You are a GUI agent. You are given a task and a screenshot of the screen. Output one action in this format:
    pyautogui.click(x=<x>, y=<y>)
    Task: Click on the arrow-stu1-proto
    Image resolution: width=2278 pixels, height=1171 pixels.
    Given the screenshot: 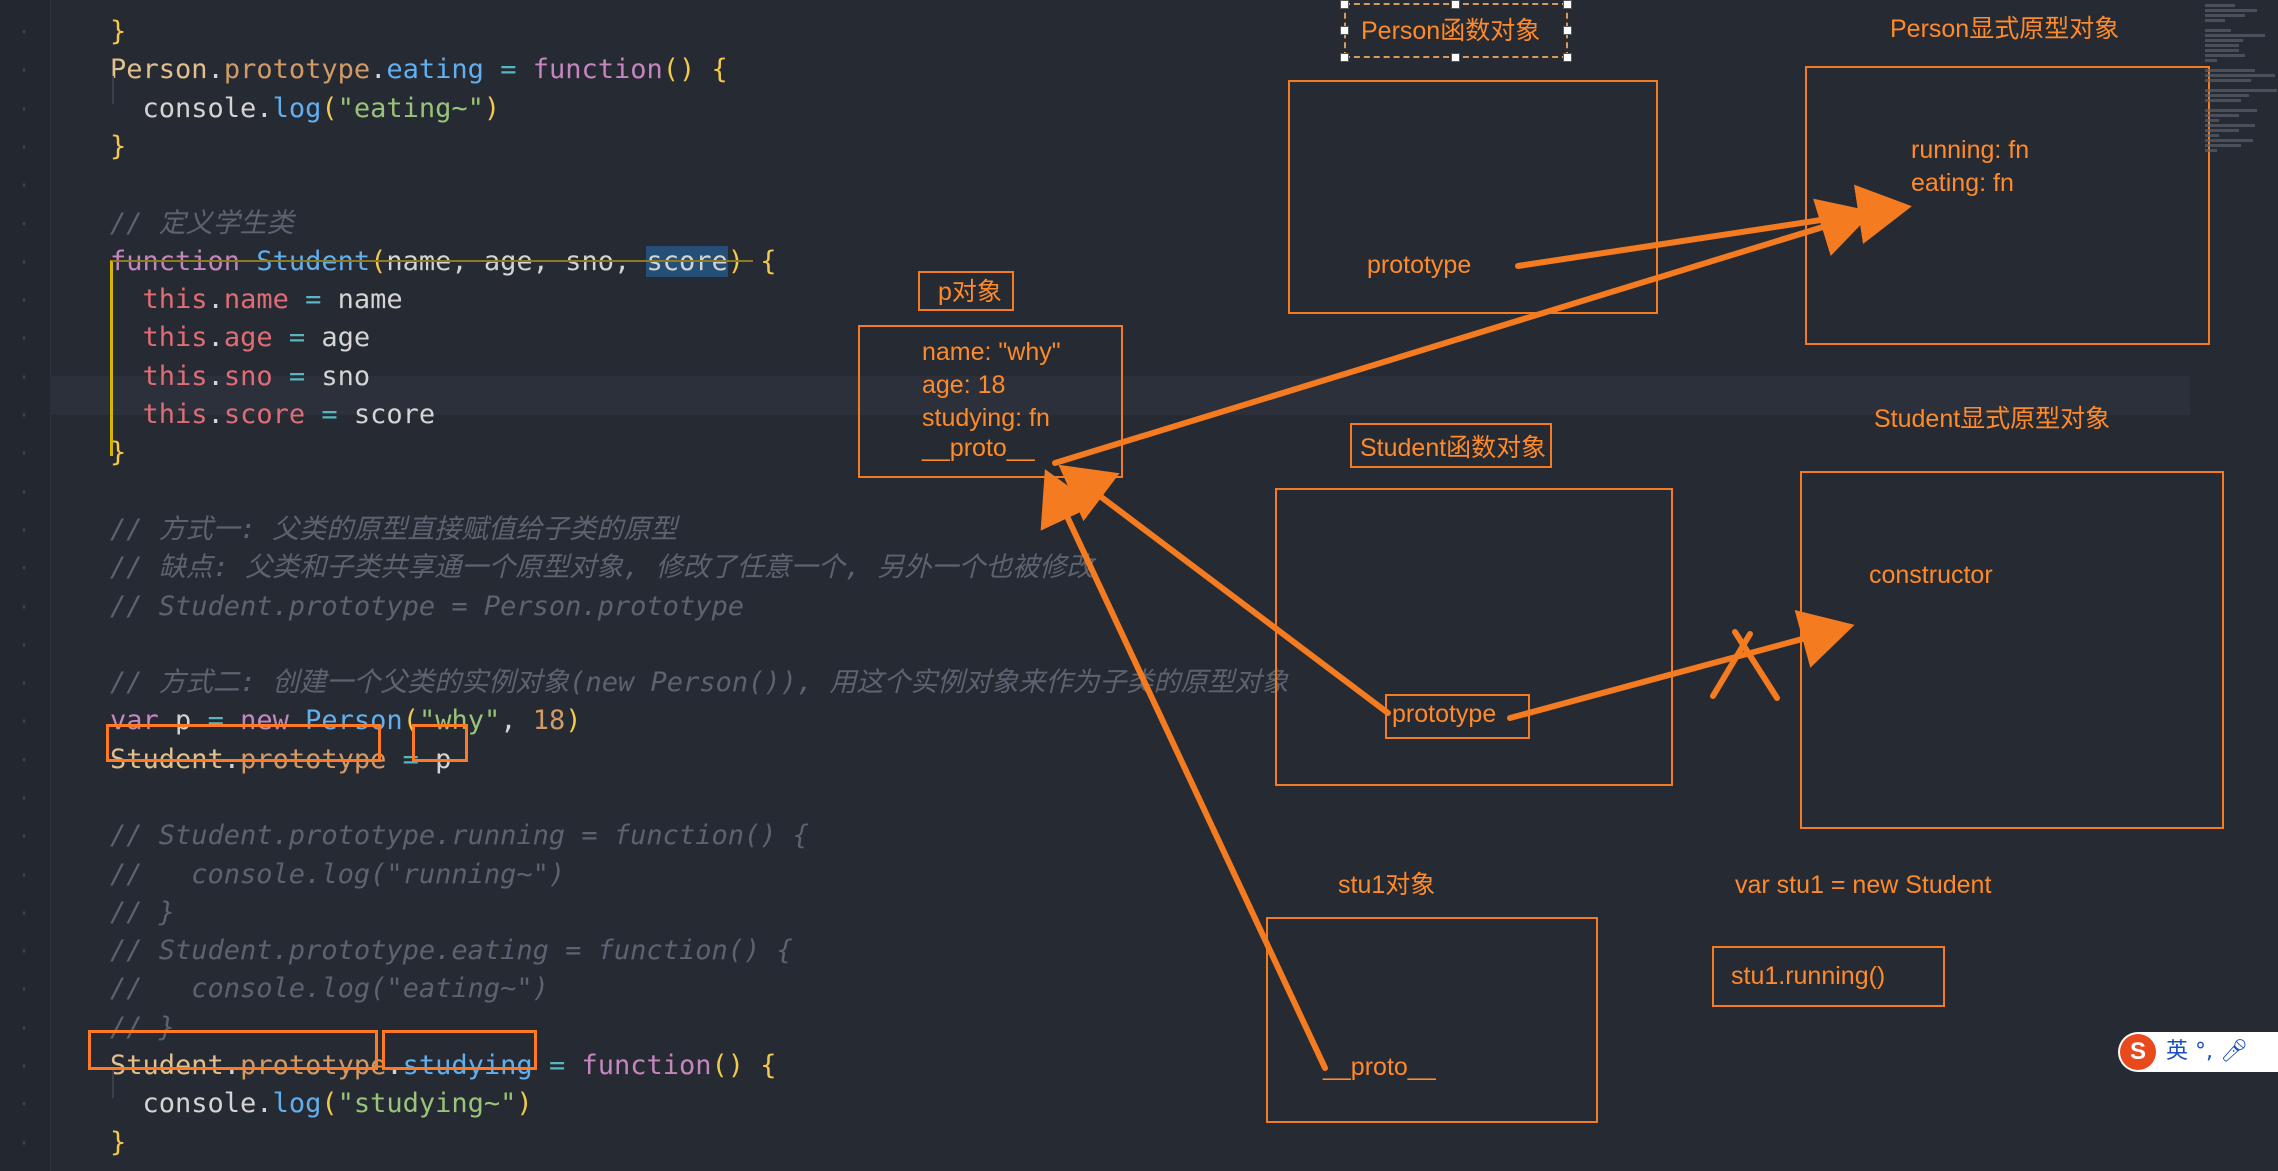 What is the action you would take?
    pyautogui.click(x=1184, y=770)
    